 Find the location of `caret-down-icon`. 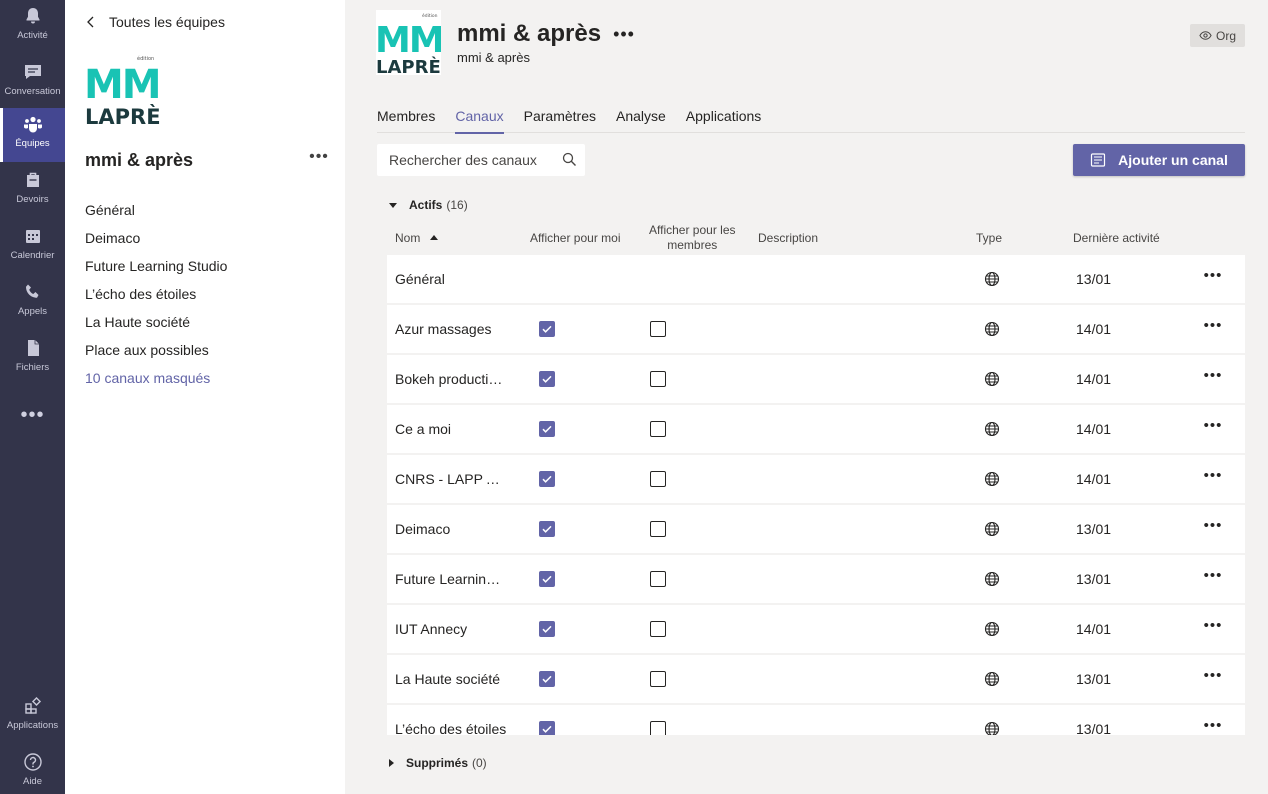

caret-down-icon is located at coordinates (393, 205).